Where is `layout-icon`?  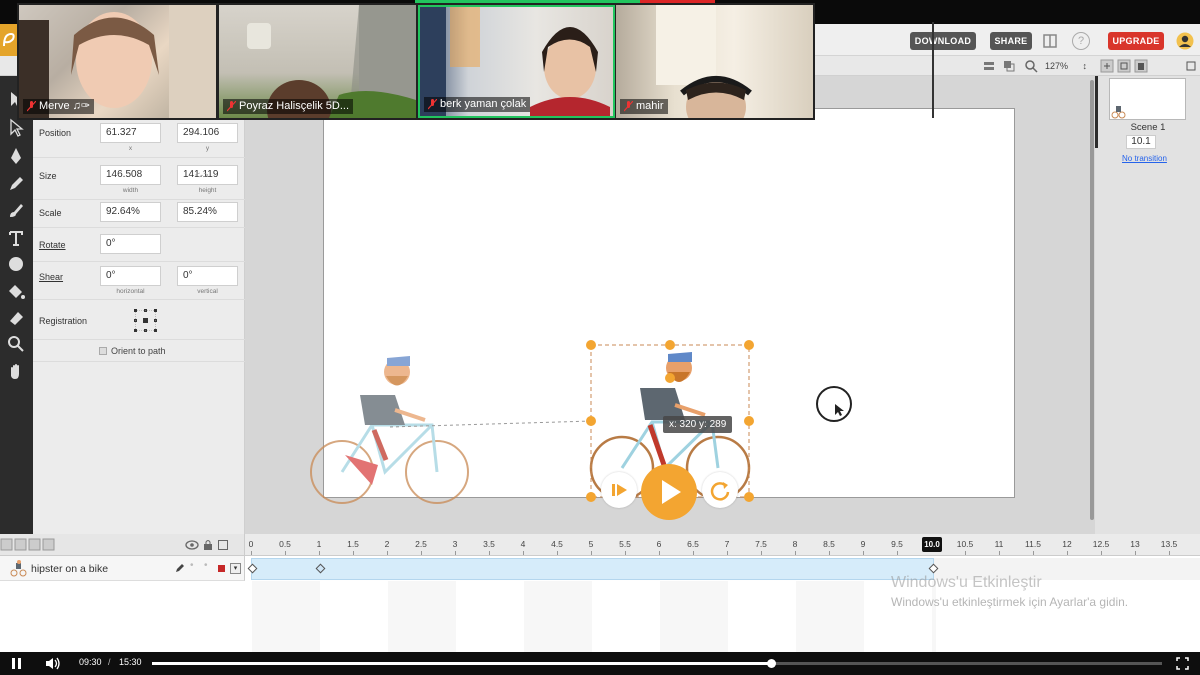 layout-icon is located at coordinates (1050, 41).